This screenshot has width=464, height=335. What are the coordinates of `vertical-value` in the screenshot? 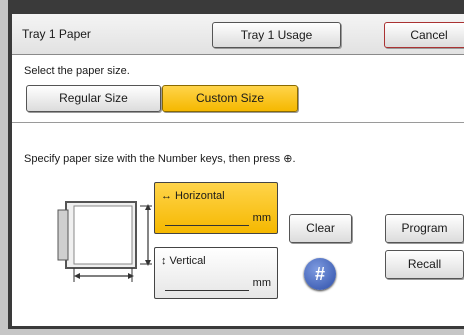 It's located at (207, 283).